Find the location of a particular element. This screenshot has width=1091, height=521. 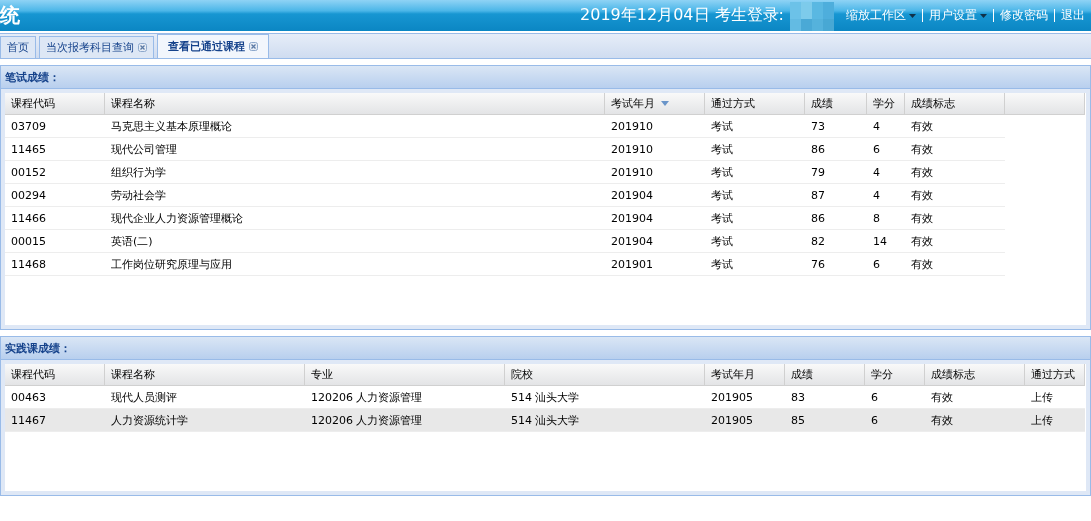

table-cell-text: 00463 is located at coordinates (28, 397).